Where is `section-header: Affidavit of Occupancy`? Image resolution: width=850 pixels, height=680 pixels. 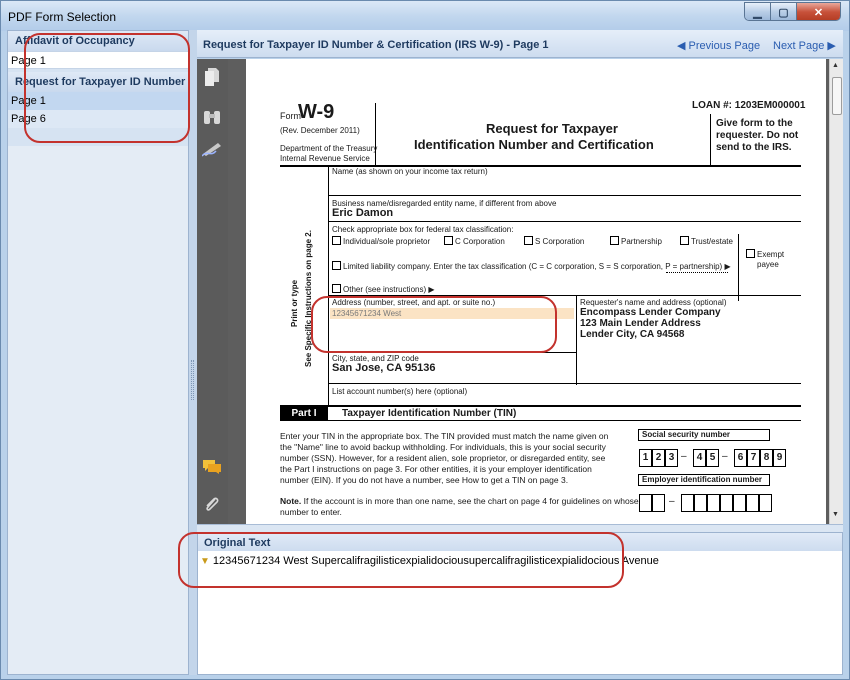 section-header: Affidavit of Occupancy is located at coordinates (98, 41).